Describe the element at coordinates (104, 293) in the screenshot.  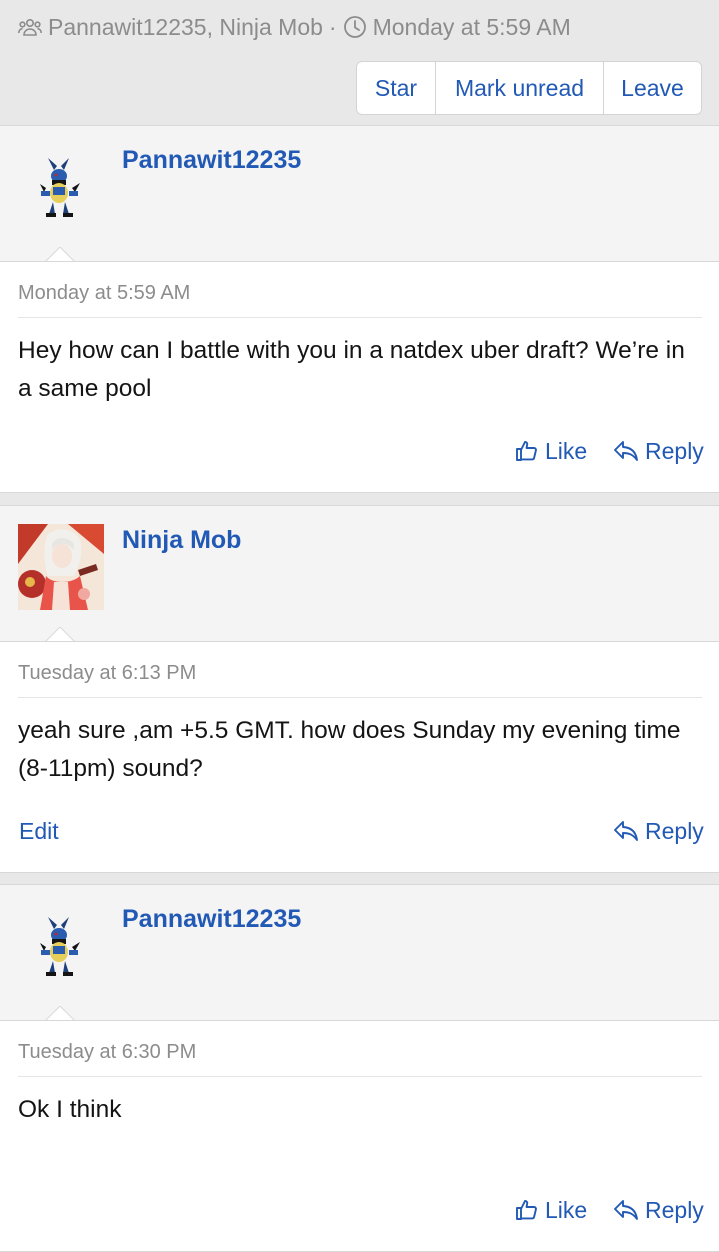
I see `message-timestamp: Monday at 5:59 AM` at that location.